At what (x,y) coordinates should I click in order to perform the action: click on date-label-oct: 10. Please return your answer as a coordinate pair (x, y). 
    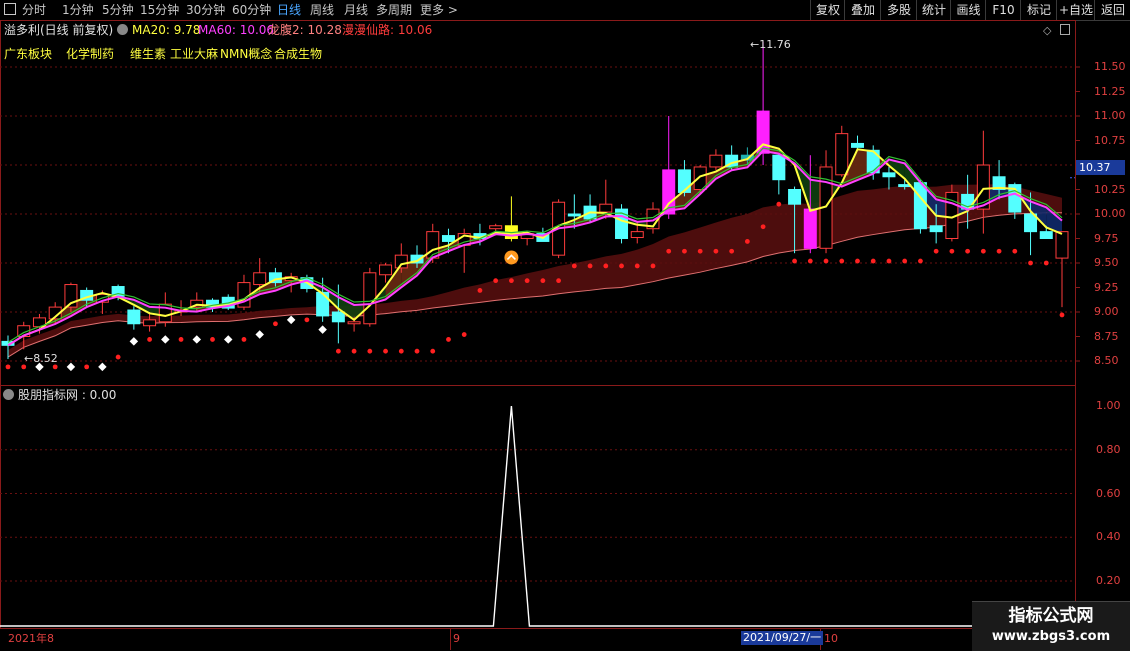
    Looking at the image, I should click on (831, 638).